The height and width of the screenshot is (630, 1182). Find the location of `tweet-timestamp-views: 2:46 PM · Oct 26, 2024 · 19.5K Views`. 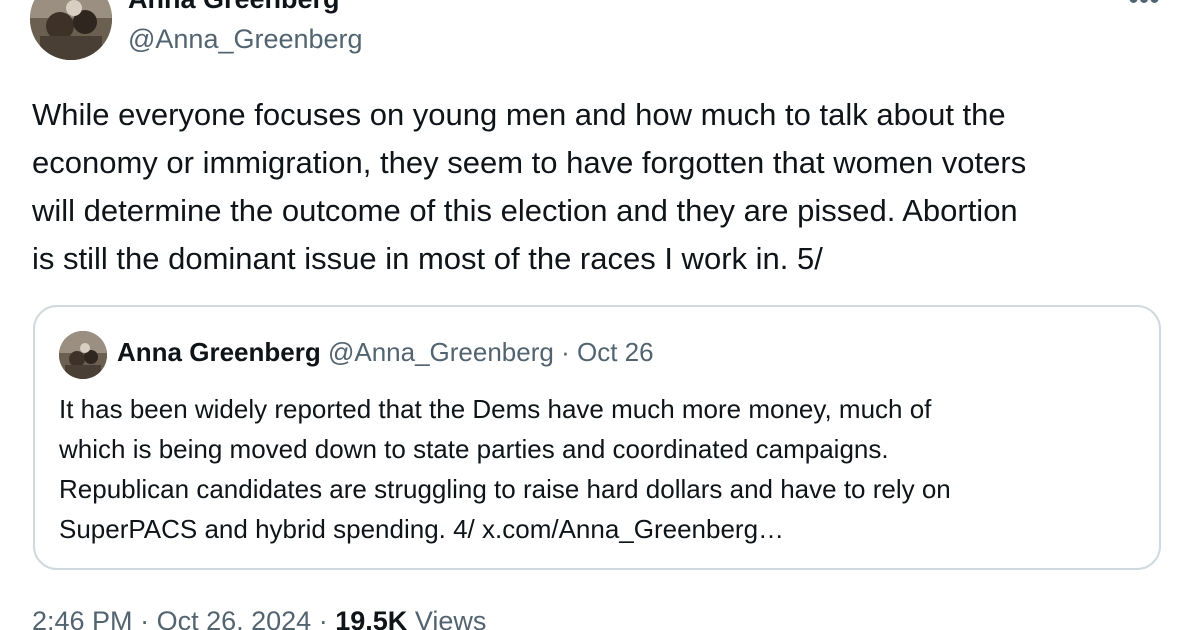

tweet-timestamp-views: 2:46 PM · Oct 26, 2024 · 19.5K Views is located at coordinates (259, 618).